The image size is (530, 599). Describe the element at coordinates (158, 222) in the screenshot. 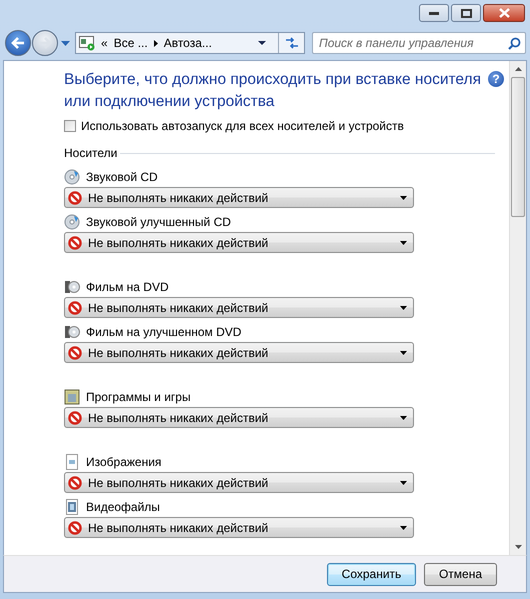

I see `media-label: Звуковой улучшенный CD` at that location.